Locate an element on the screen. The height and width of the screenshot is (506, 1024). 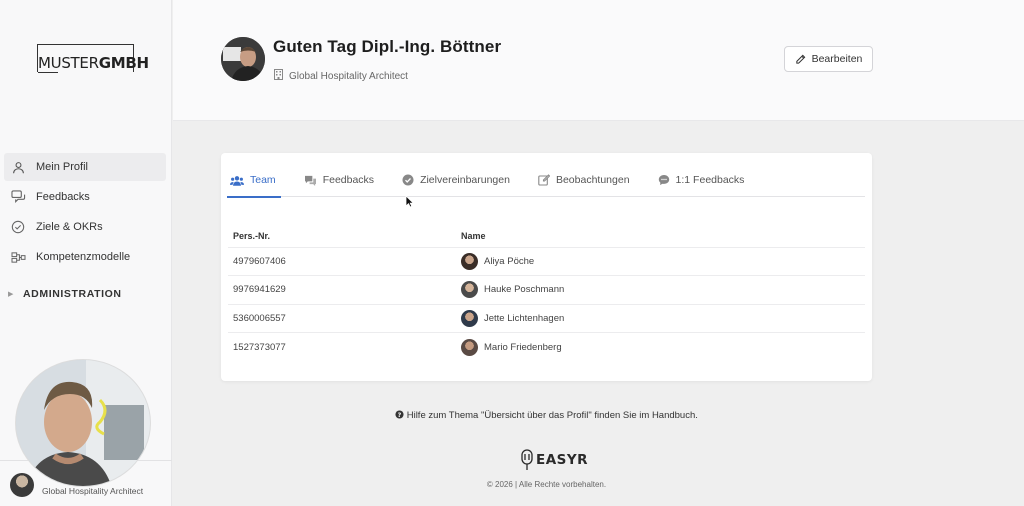
job-title-text: Global Hospitality Architect is located at coordinates (348, 76).